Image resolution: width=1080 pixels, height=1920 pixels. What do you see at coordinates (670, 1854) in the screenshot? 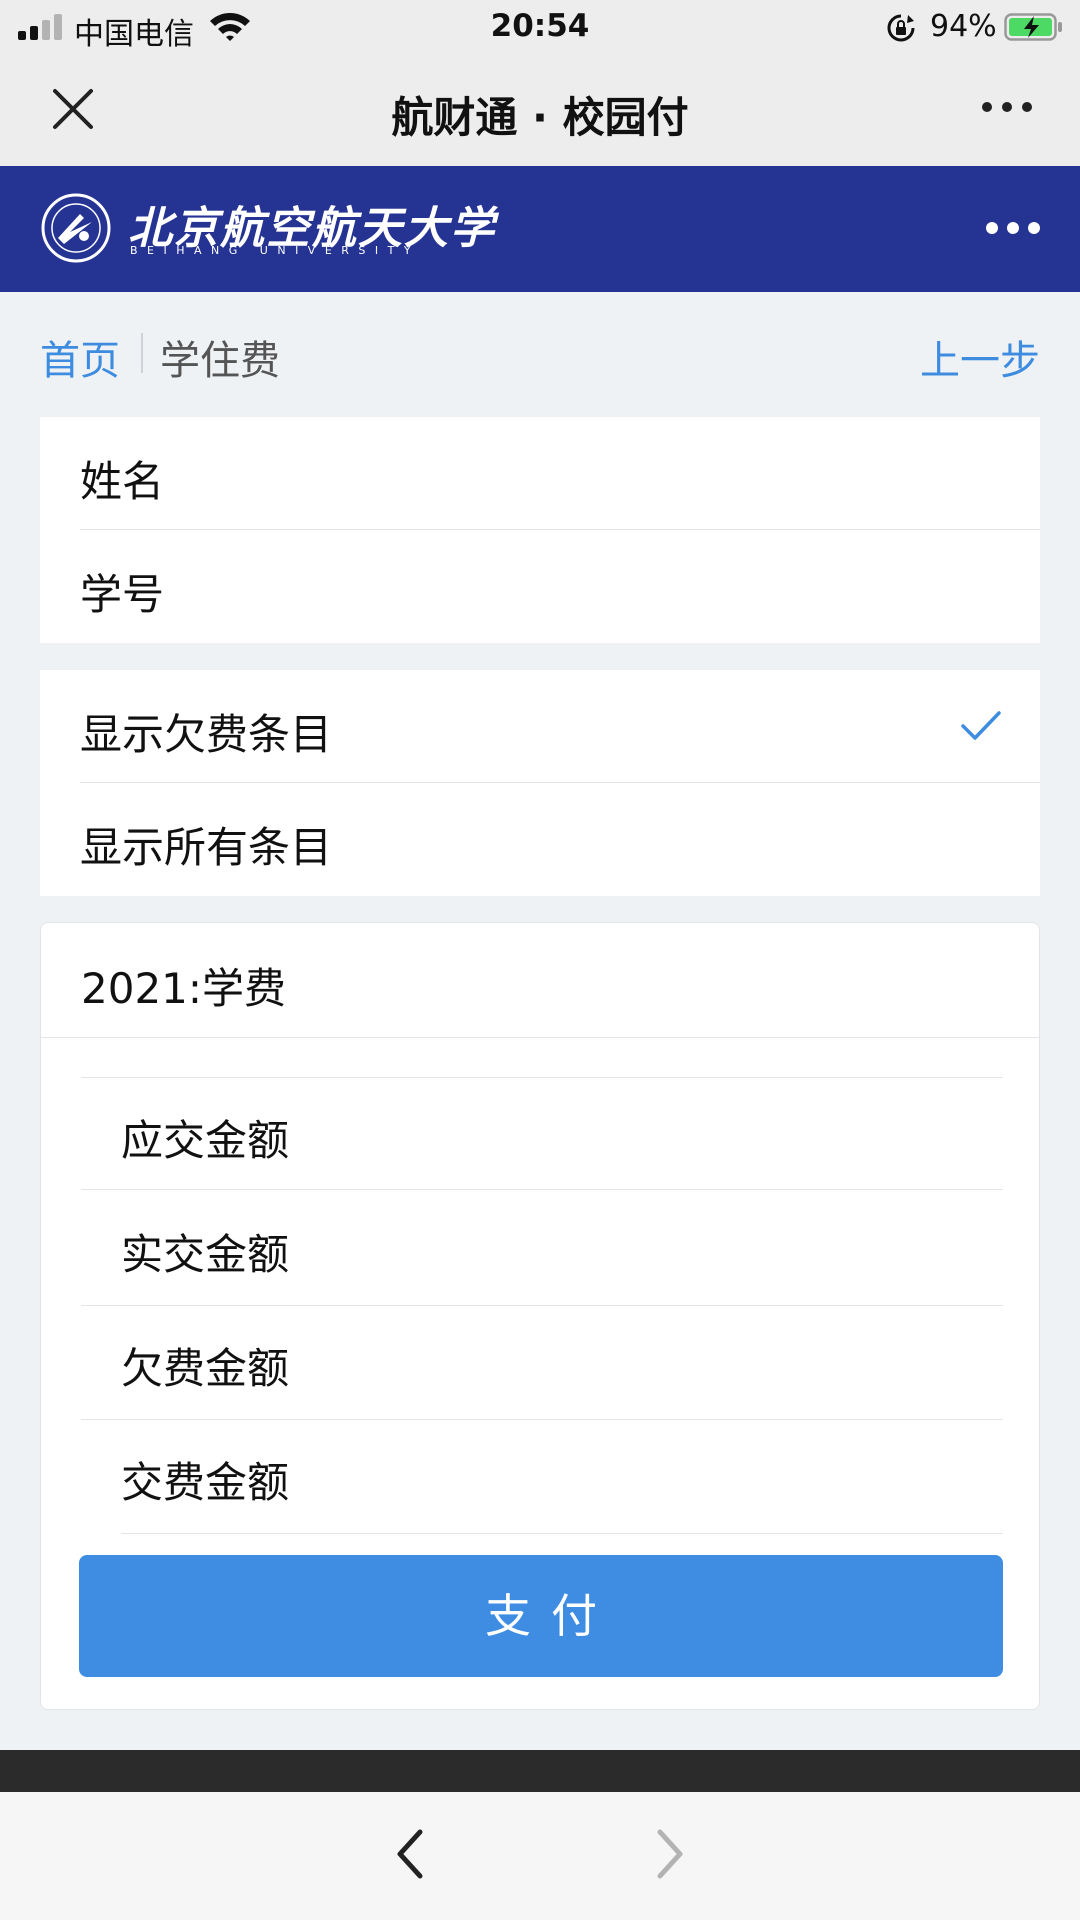
I see `chevron-right-icon` at bounding box center [670, 1854].